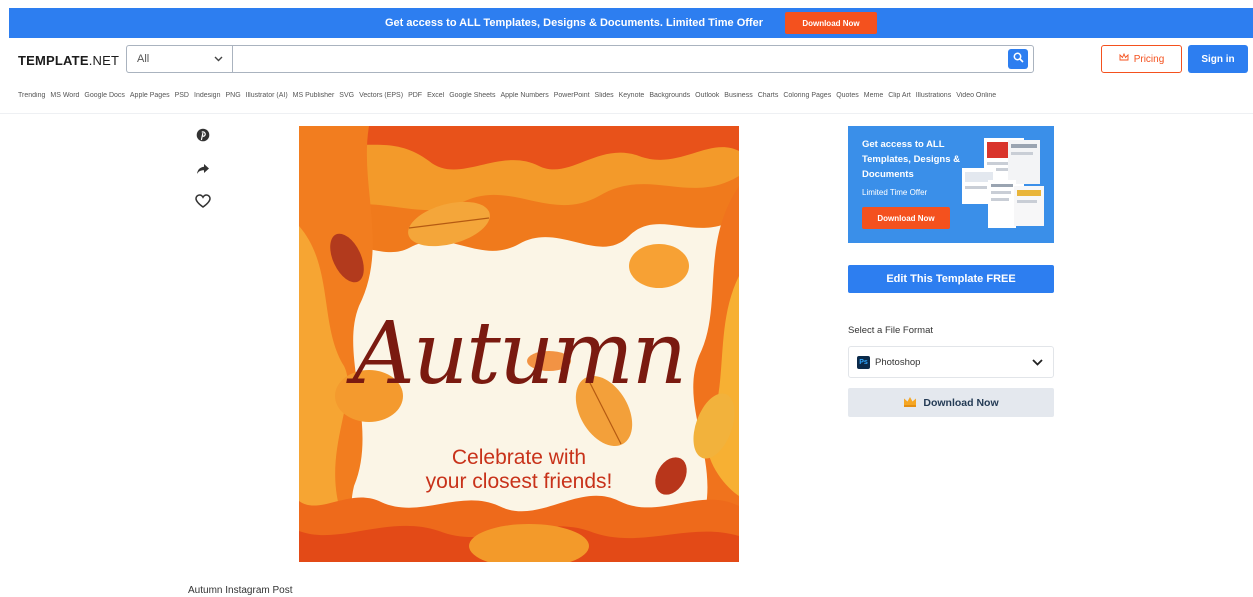  Describe the element at coordinates (435, 99) in the screenshot. I see `category-link: Excel` at that location.